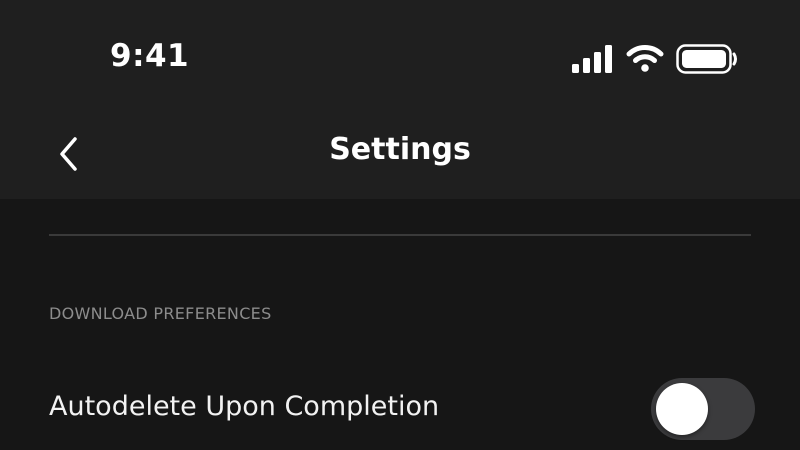 The height and width of the screenshot is (450, 800). I want to click on setting-label-autodelete: Autodelete Upon Completion, so click(244, 406).